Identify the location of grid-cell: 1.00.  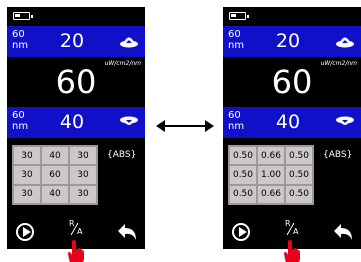
(271, 175).